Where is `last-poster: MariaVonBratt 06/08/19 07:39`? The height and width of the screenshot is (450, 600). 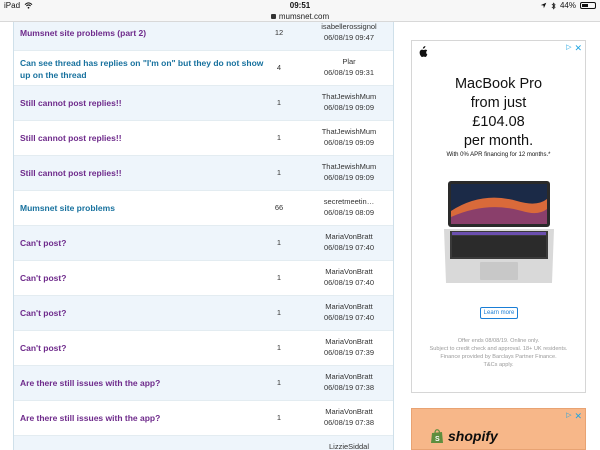
last-poster: MariaVonBratt 06/08/19 07:39 is located at coordinates (348, 347).